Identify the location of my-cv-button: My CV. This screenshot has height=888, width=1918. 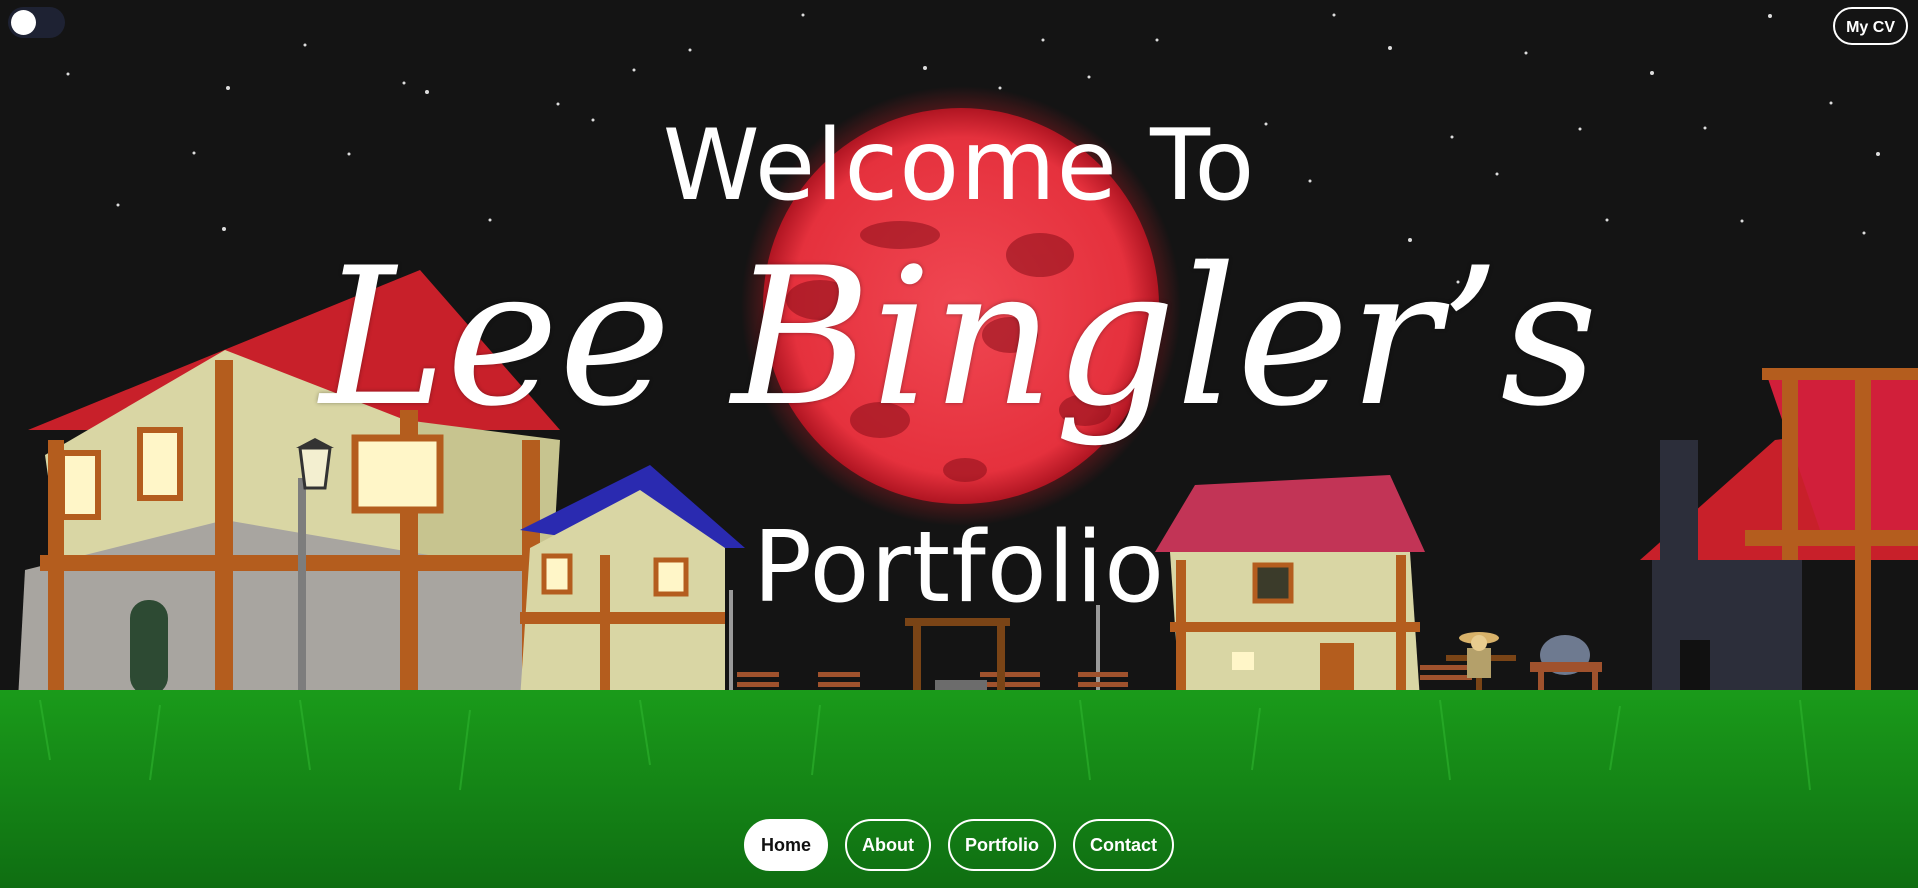
(1870, 26).